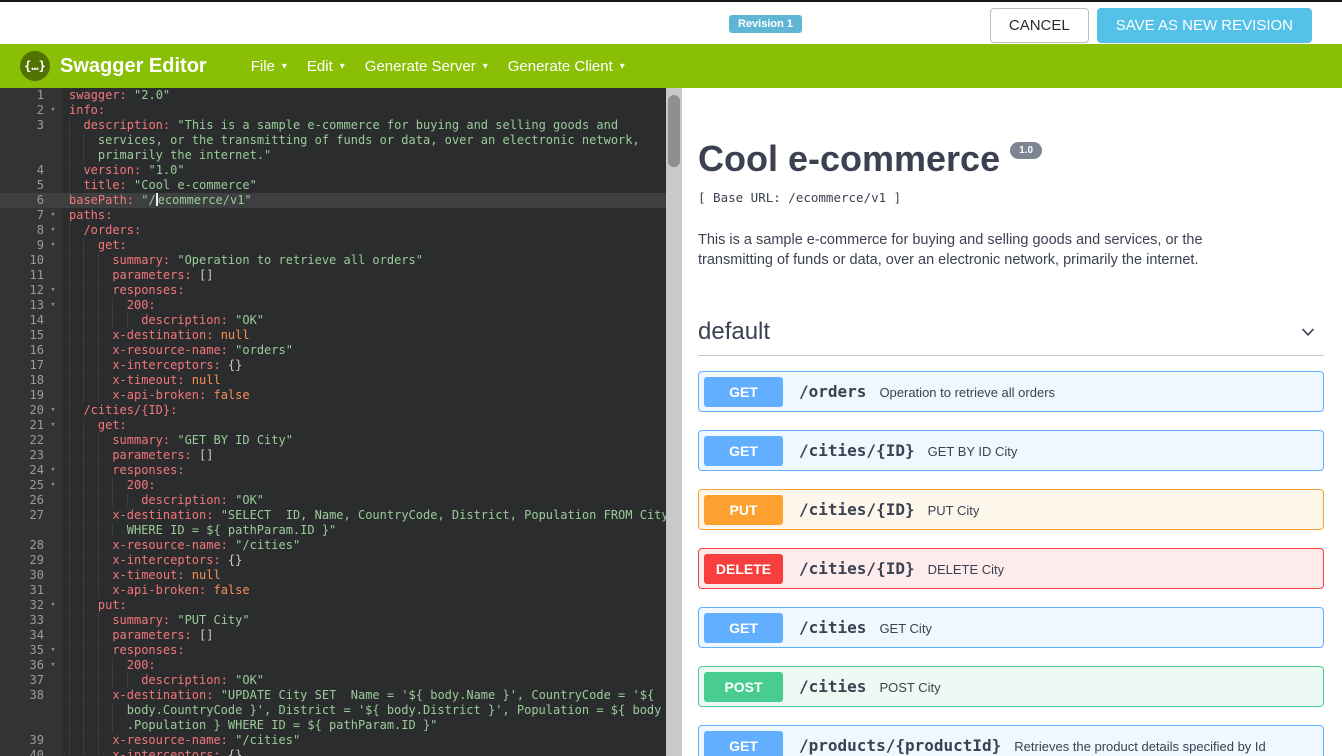 The image size is (1342, 756). Describe the element at coordinates (148, 470) in the screenshot. I see `token: responses:` at that location.